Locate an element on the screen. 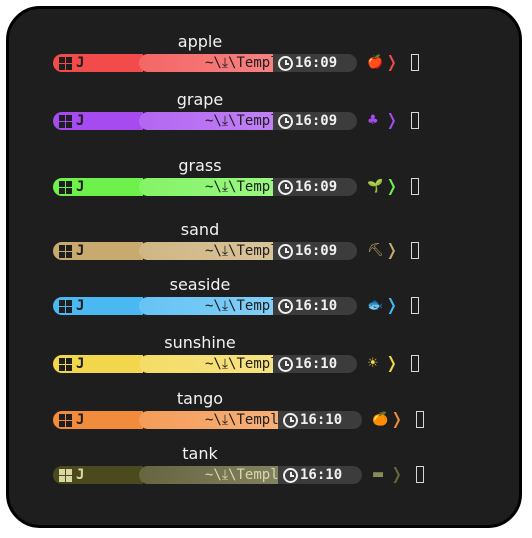 The height and width of the screenshot is (538, 532). orange-icon: 🍊 is located at coordinates (380, 419).